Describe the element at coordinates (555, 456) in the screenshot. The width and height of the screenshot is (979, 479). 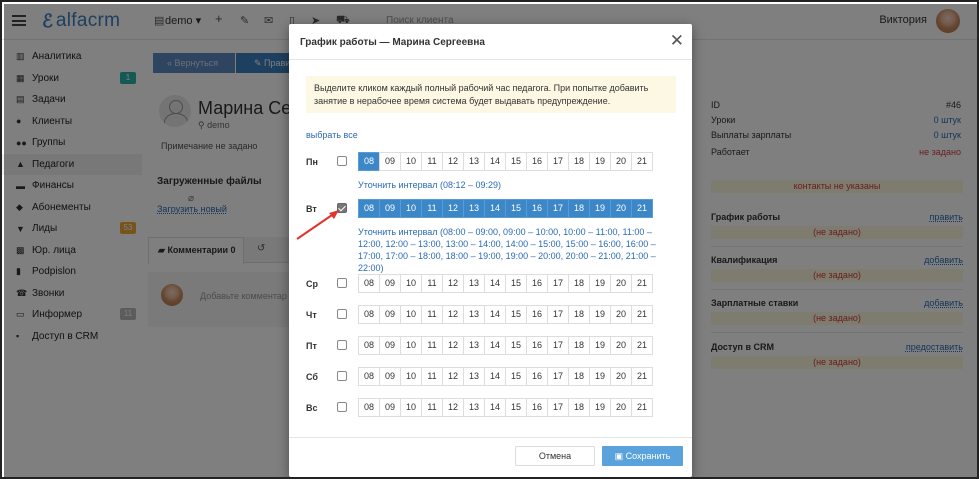
I see `cancel-button: Отмена` at that location.